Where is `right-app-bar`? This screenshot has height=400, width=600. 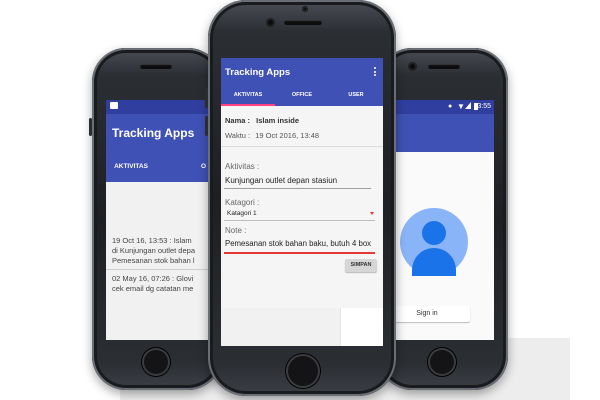
right-app-bar is located at coordinates (443, 133).